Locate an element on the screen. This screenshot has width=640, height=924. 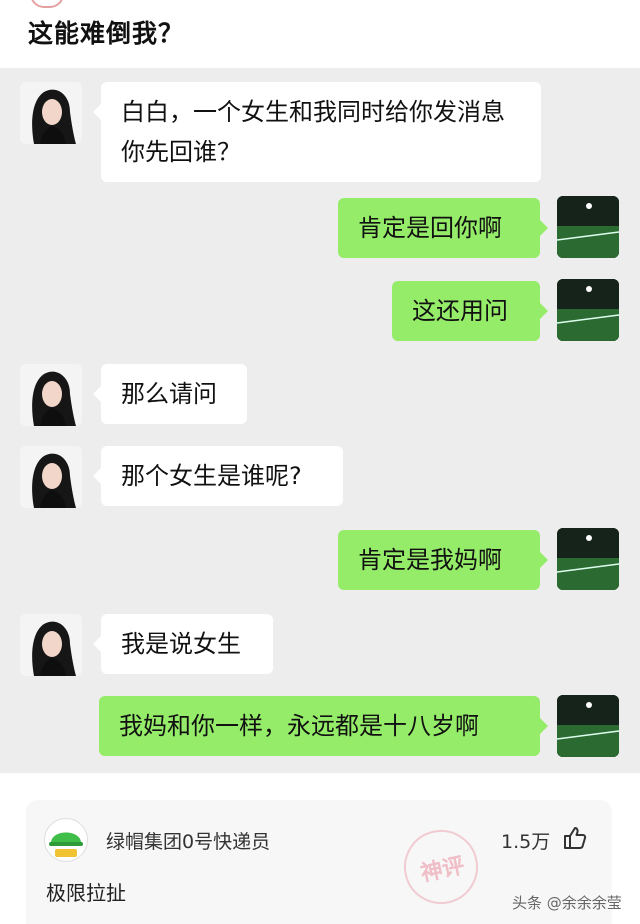
message-bubble: 白白，一个女生和我同时给你发消息你先回谁？ is located at coordinates (317, 132).